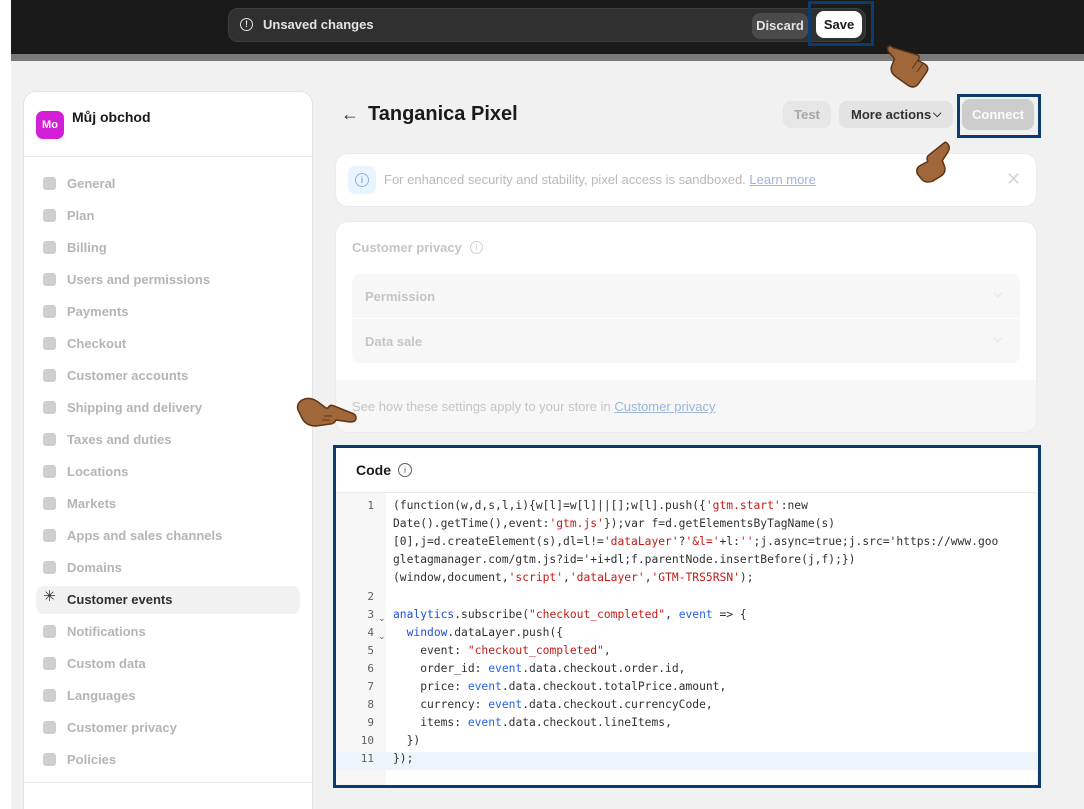  I want to click on sidebar-item-apps-and-sales-channels: Apps and sales channels, so click(168, 536).